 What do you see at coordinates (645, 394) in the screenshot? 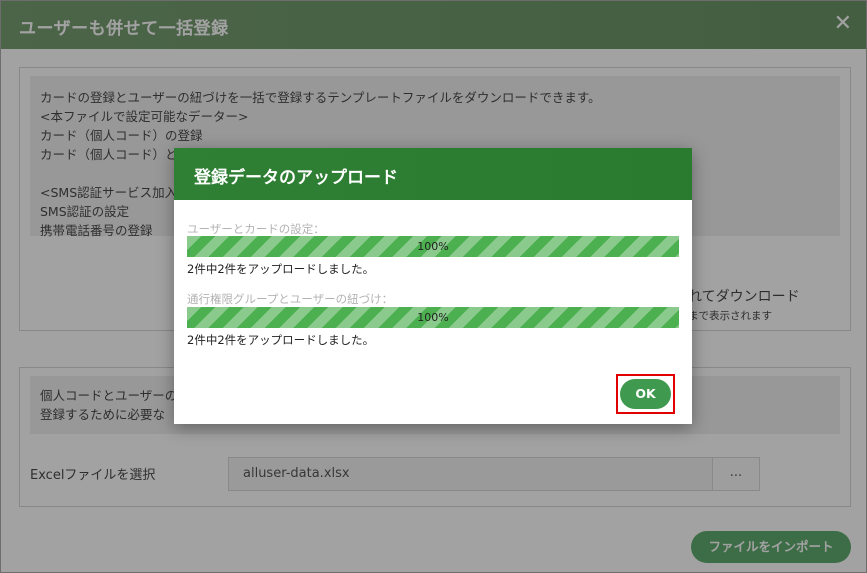
I see `ok-button: OK` at bounding box center [645, 394].